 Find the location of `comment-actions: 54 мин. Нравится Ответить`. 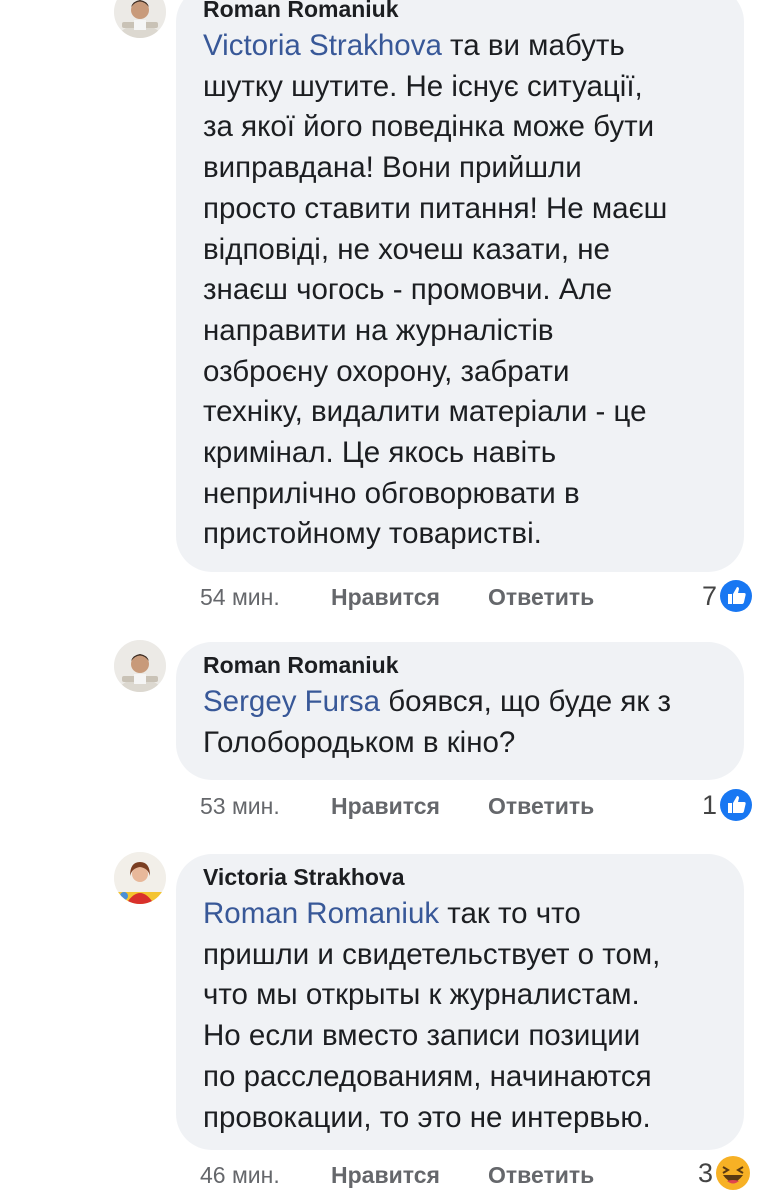

comment-actions: 54 мин. Нравится Ответить is located at coordinates (390, 597).